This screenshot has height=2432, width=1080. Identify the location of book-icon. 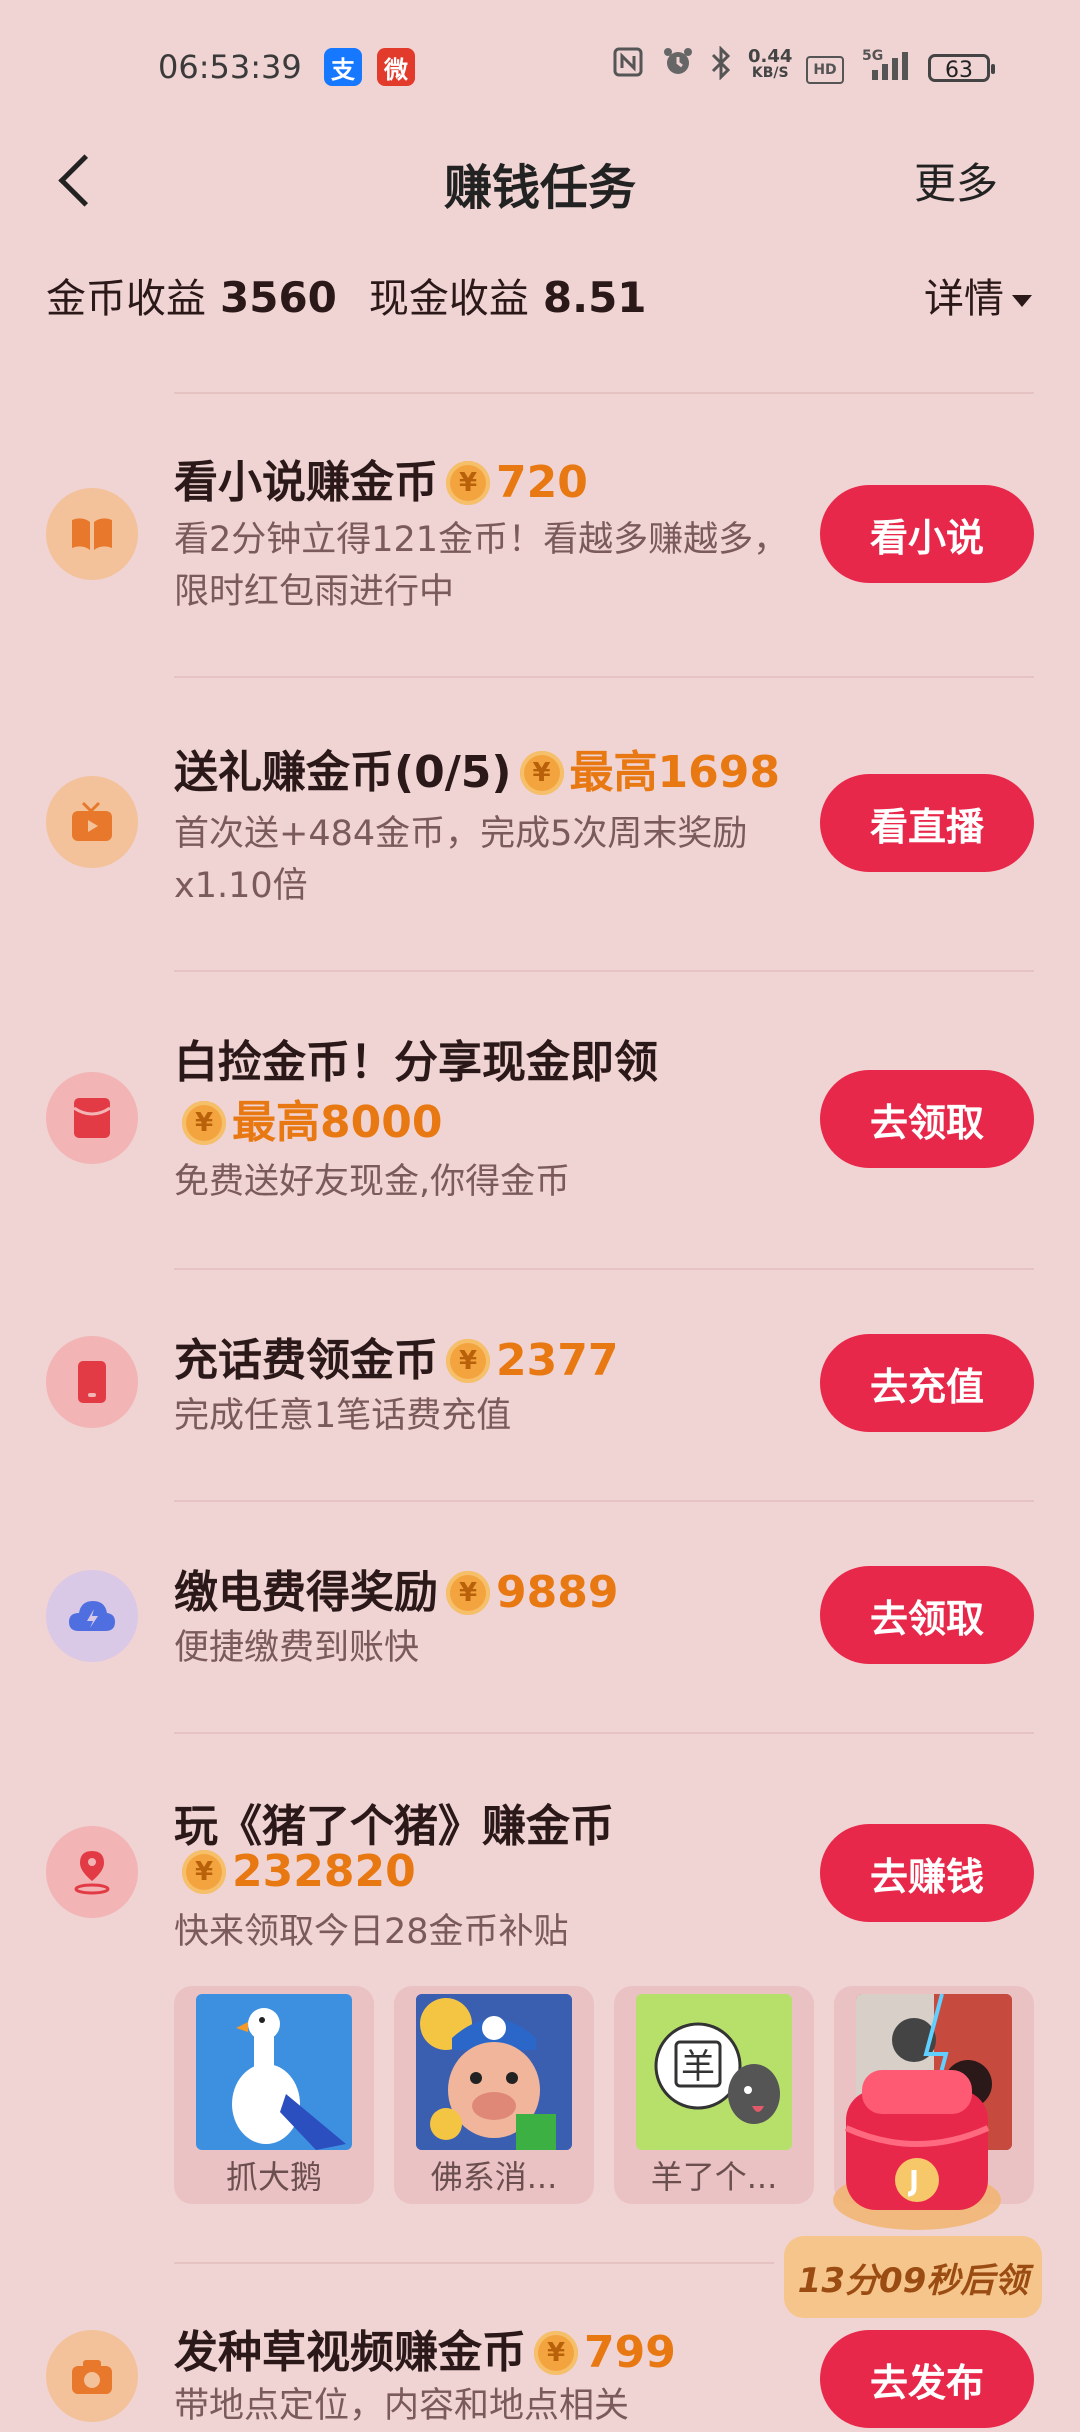
(92, 534).